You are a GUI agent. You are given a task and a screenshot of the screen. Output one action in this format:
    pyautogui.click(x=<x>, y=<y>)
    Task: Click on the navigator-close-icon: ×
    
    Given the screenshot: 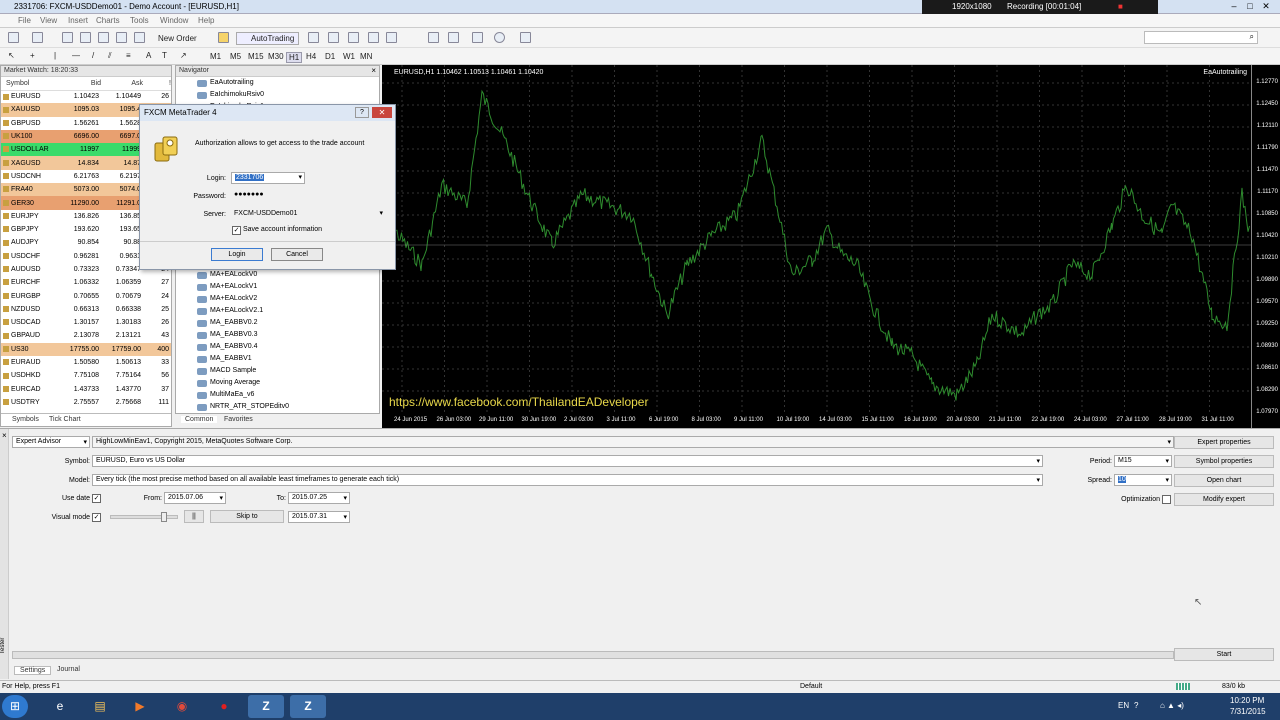 What is the action you would take?
    pyautogui.click(x=373, y=70)
    